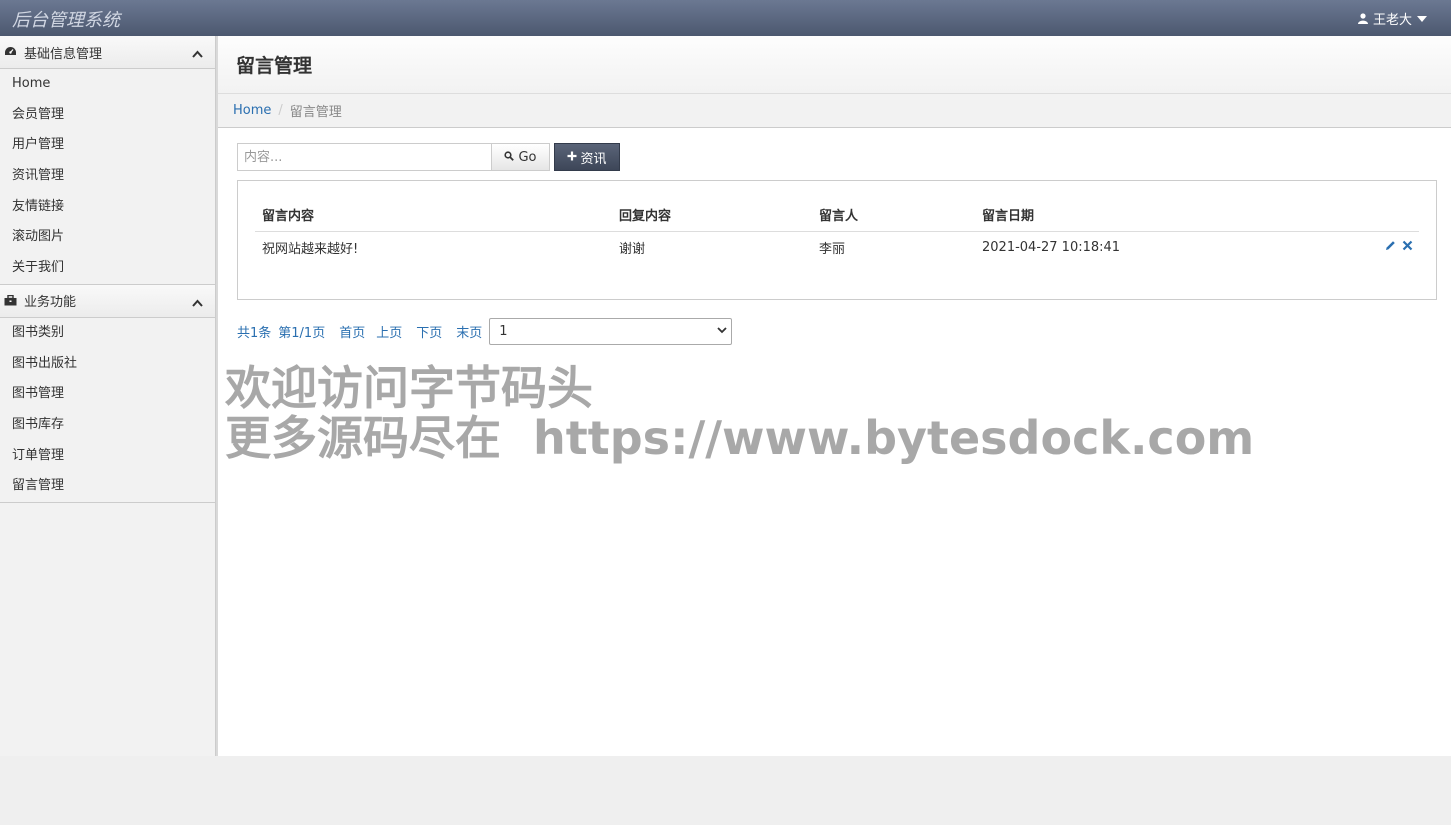 This screenshot has width=1451, height=825. What do you see at coordinates (632, 249) in the screenshot?
I see `cell-reply: 谢谢` at bounding box center [632, 249].